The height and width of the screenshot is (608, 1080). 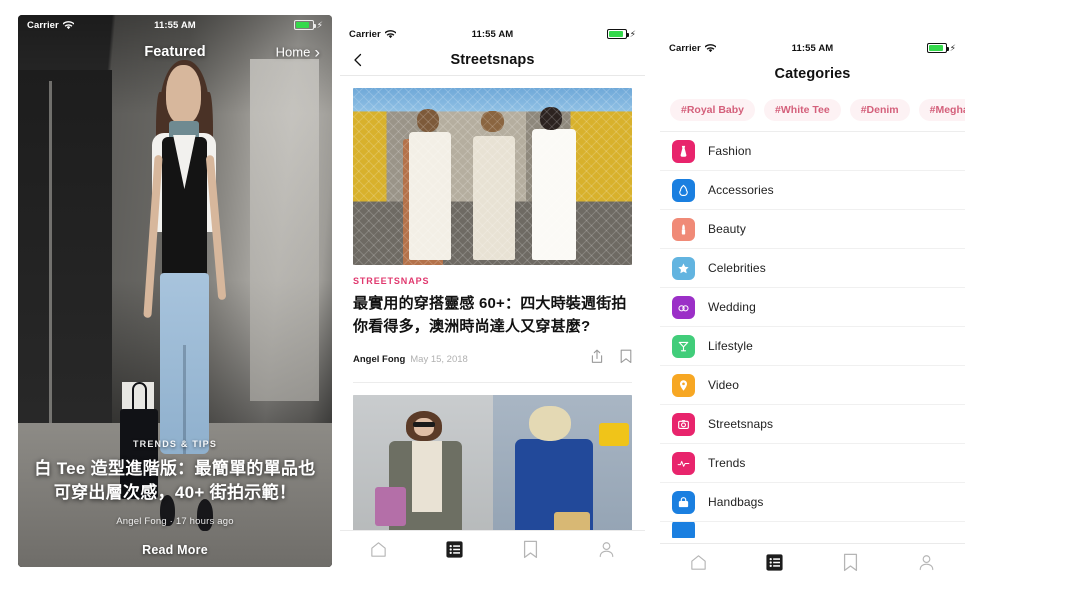 What do you see at coordinates (812, 229) in the screenshot?
I see `category-row-beauty: Beauty` at bounding box center [812, 229].